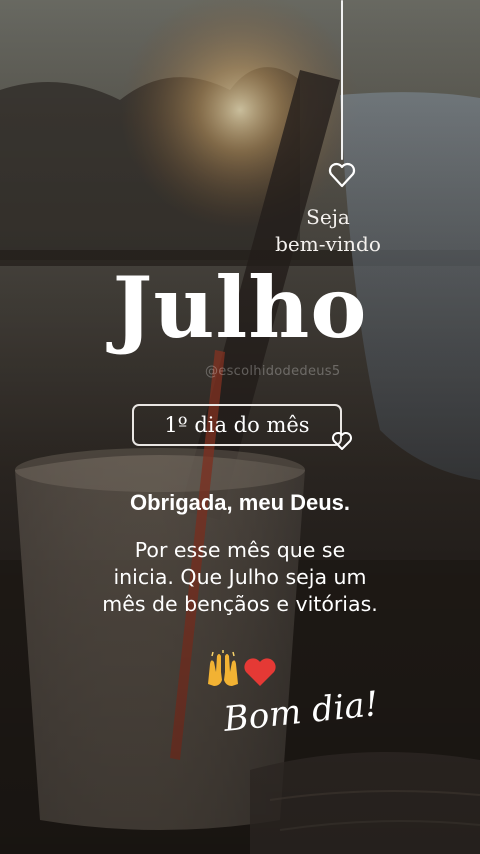  I want to click on first-day-label: 1º dia do mês, so click(237, 425).